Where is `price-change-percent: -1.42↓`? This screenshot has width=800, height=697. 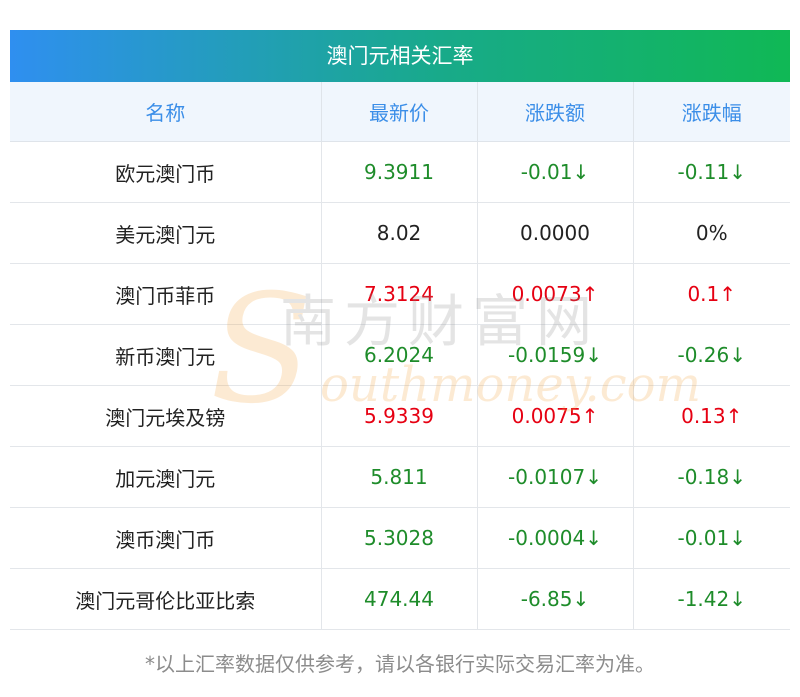
price-change-percent: -1.42↓ is located at coordinates (711, 599).